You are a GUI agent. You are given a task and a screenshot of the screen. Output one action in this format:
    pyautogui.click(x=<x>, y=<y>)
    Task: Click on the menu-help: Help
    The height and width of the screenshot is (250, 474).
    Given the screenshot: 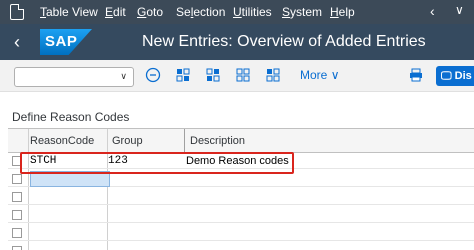 What is the action you would take?
    pyautogui.click(x=342, y=12)
    